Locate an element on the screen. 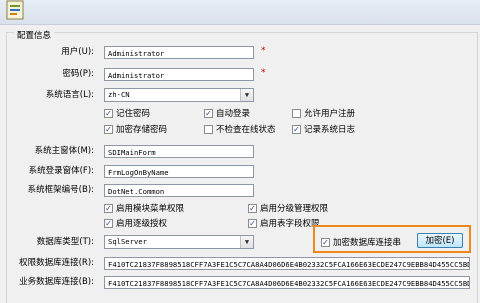 Image resolution: width=480 pixels, height=303 pixels. encrypt-conn-checkbox: ✓ 加密数据库连接串 is located at coordinates (361, 242).